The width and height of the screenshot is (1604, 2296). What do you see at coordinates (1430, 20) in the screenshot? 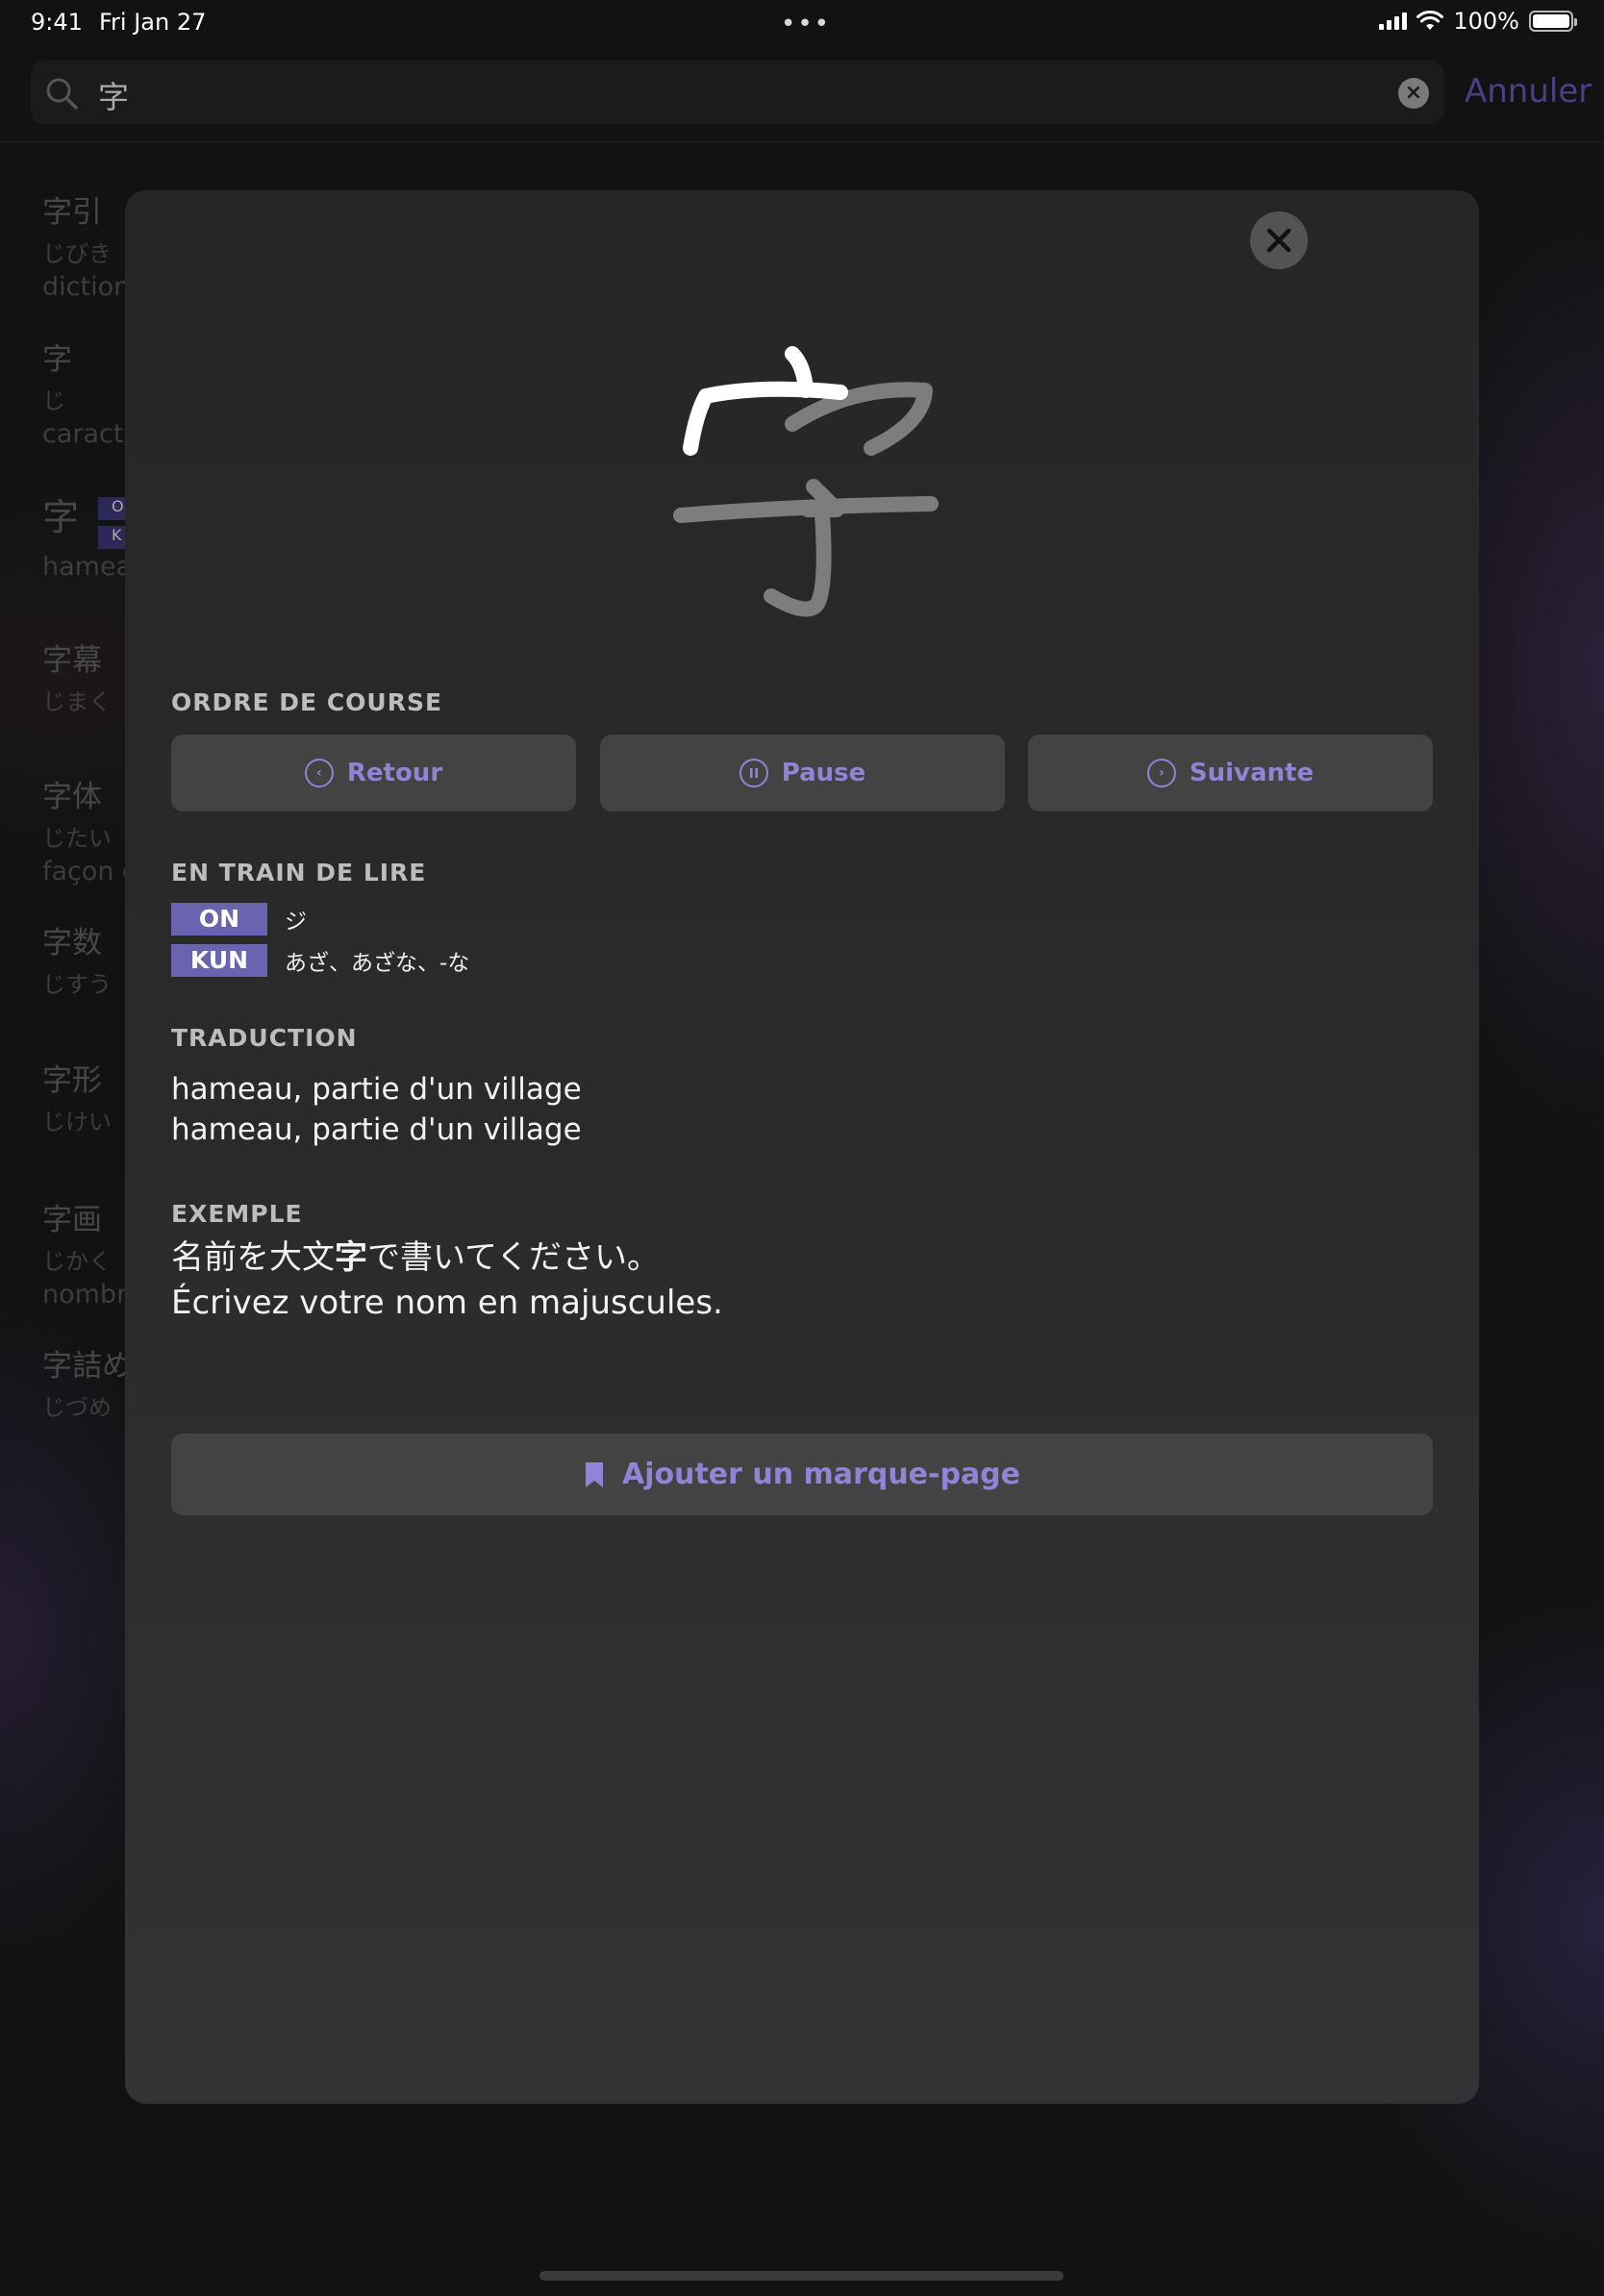
I see `wifi-icon` at bounding box center [1430, 20].